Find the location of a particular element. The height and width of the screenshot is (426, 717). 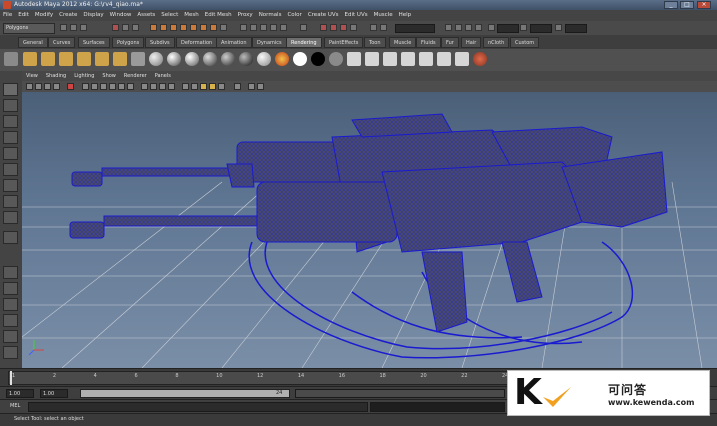

select-misc-icon is located at coordinates (223, 27).